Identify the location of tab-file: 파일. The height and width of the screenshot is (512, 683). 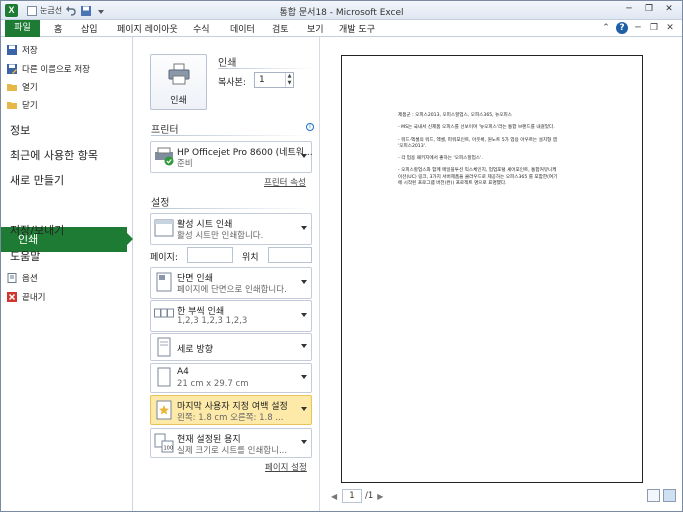
(22, 28).